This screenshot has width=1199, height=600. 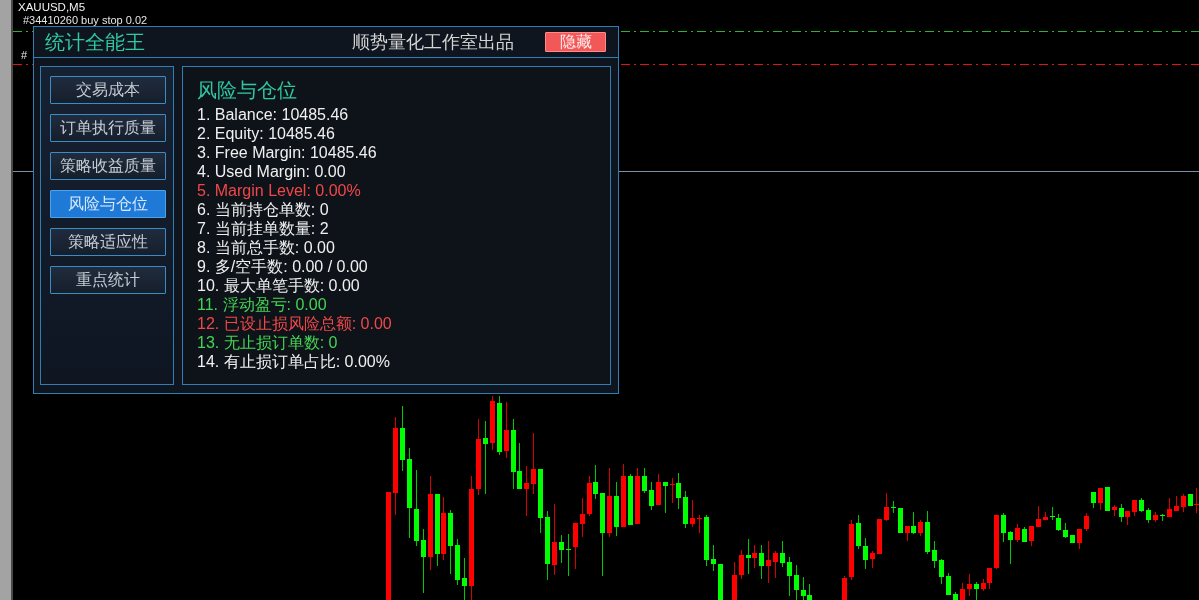 I want to click on stat-line: 7. 当前挂单数量: 2, so click(x=263, y=228).